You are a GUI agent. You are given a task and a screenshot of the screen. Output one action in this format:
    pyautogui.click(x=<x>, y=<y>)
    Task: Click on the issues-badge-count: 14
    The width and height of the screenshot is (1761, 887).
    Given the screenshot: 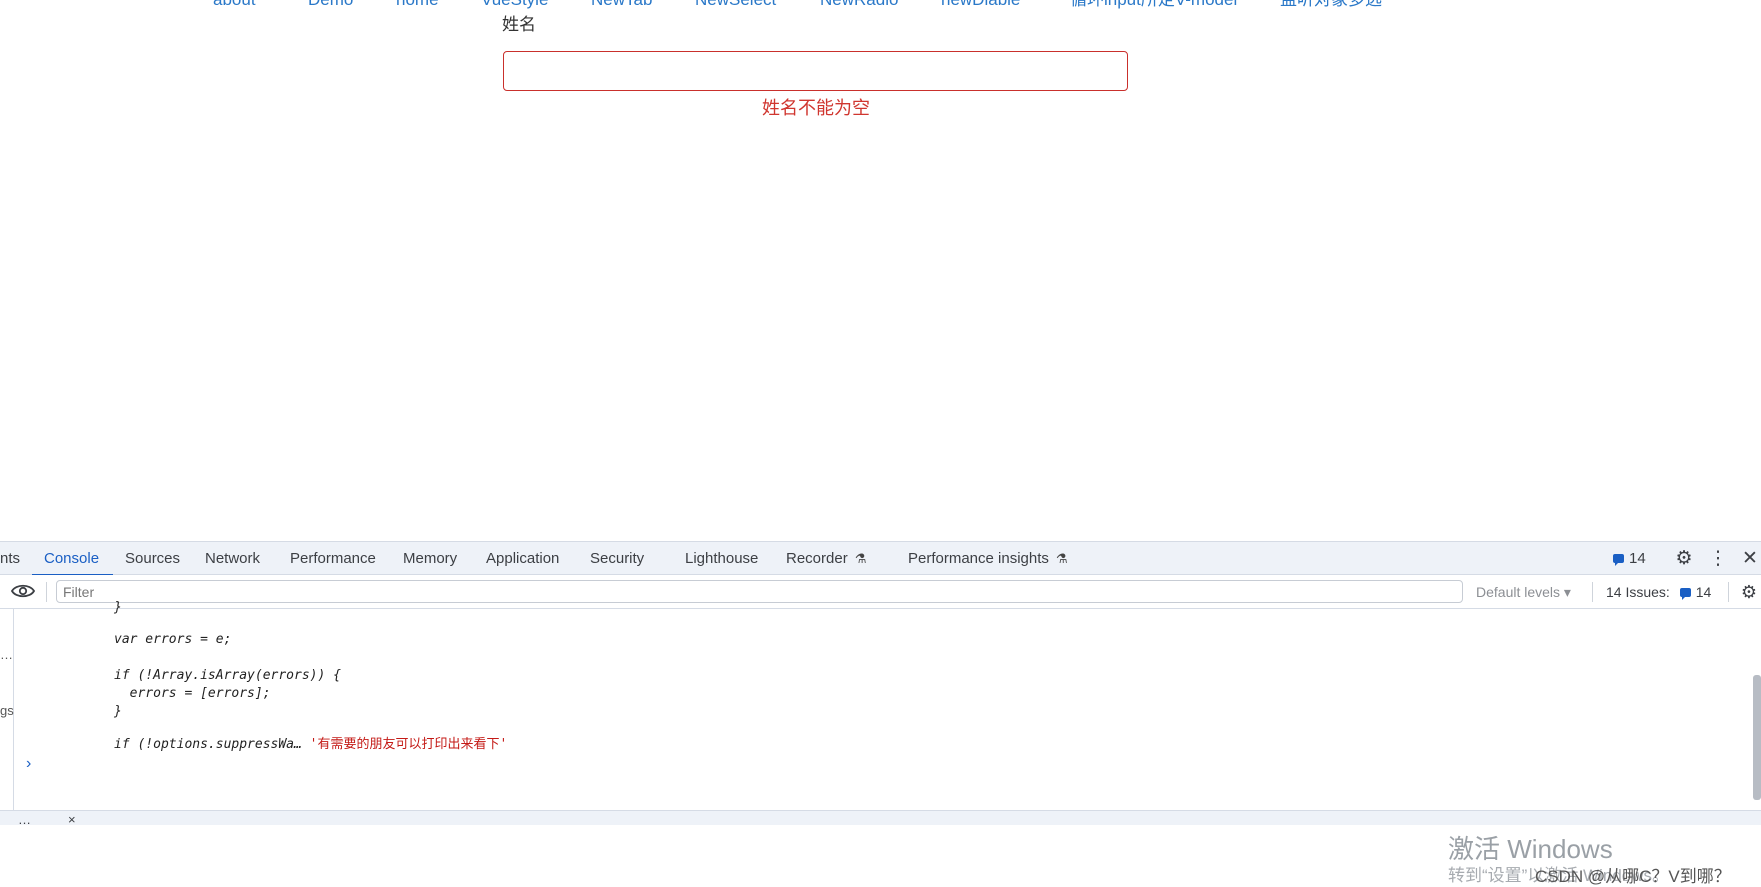 What is the action you would take?
    pyautogui.click(x=1637, y=558)
    